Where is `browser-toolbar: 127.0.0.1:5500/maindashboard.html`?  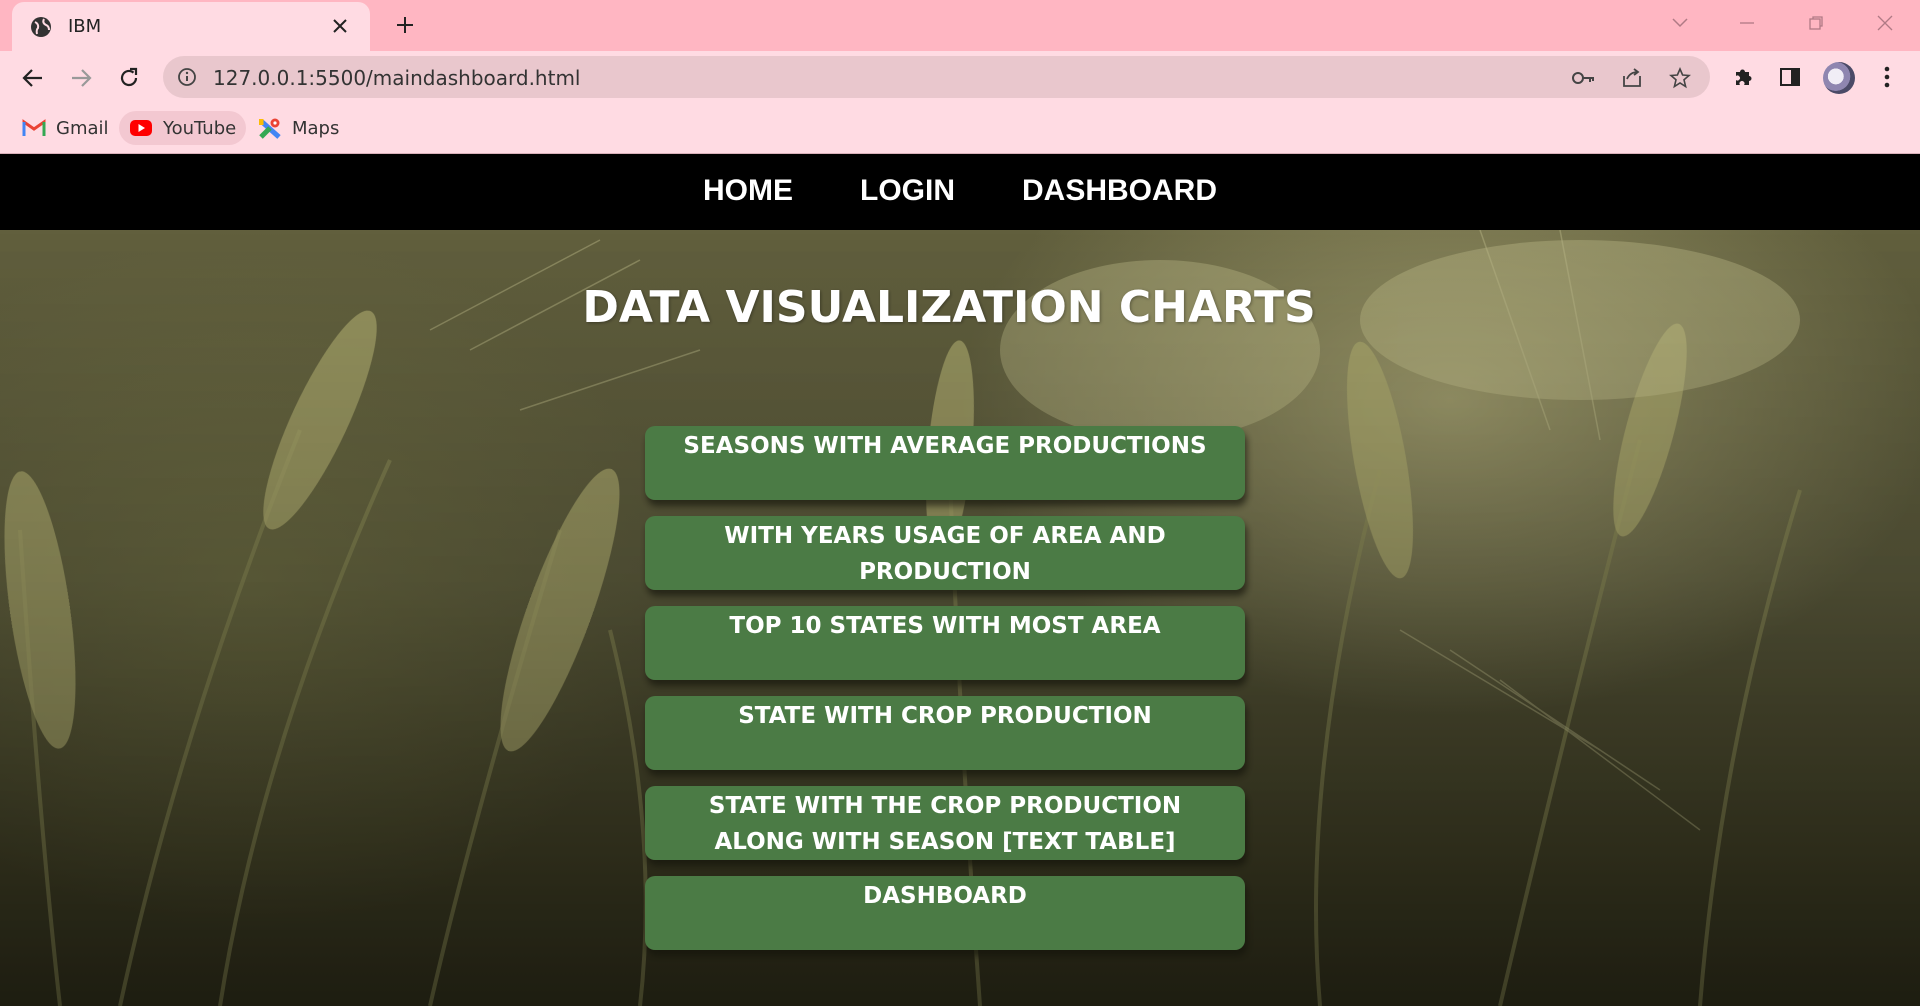 browser-toolbar: 127.0.0.1:5500/maindashboard.html is located at coordinates (960, 77).